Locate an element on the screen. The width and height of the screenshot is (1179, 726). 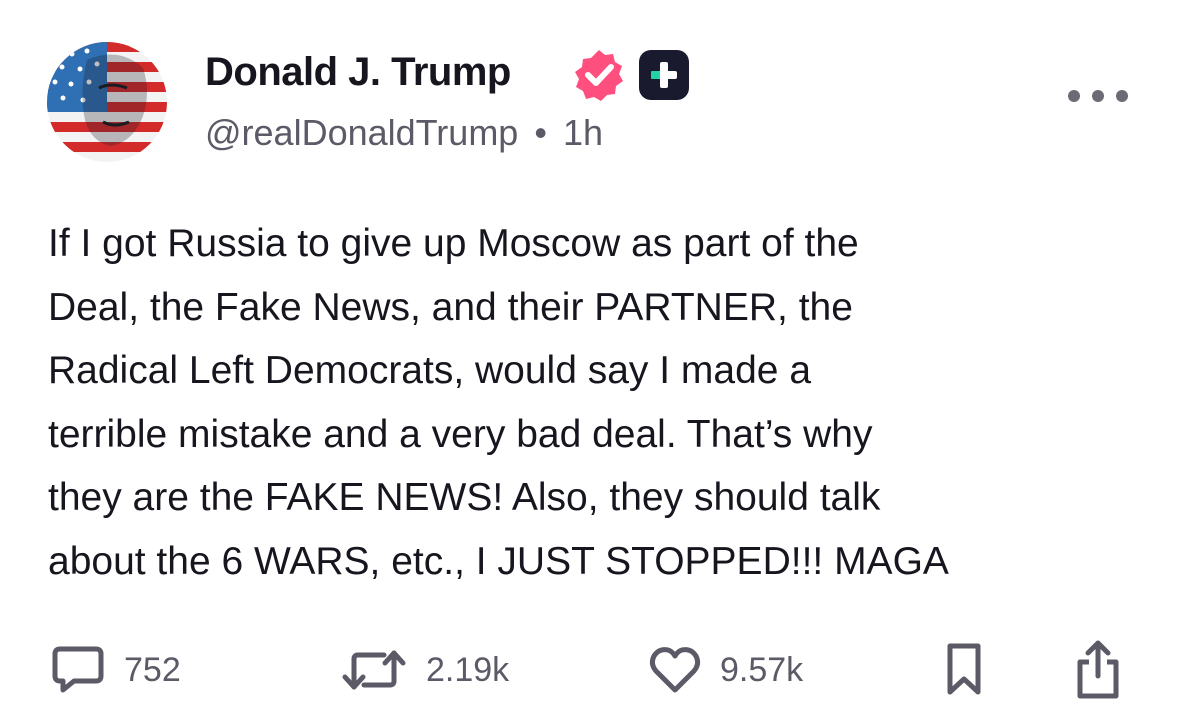
avatar is located at coordinates (107, 102).